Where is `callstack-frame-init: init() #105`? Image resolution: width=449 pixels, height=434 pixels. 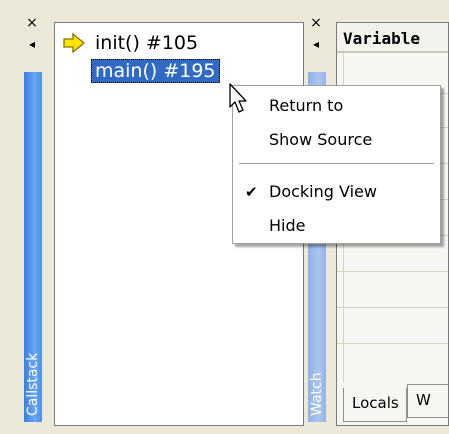 callstack-frame-init: init() #105 is located at coordinates (146, 43).